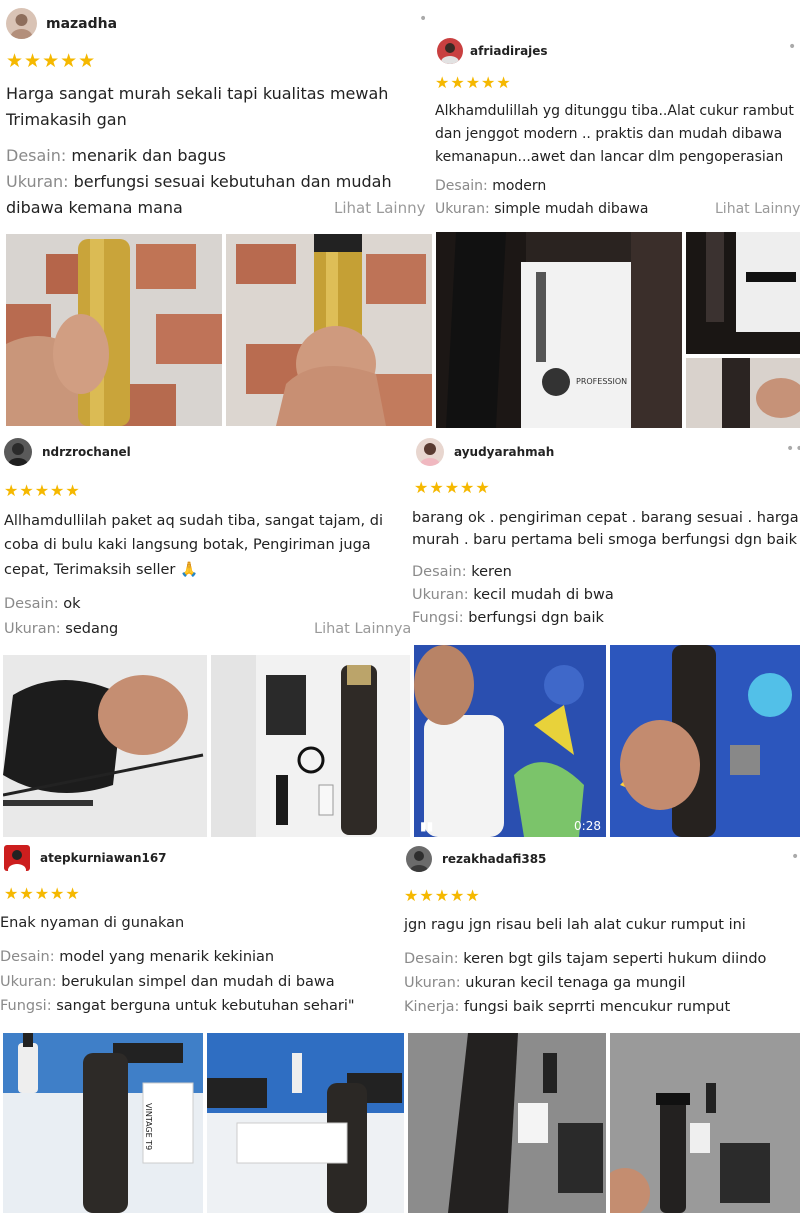 The width and height of the screenshot is (800, 1213). What do you see at coordinates (438, 618) in the screenshot?
I see `attribute-key: Fungsi:` at bounding box center [438, 618].